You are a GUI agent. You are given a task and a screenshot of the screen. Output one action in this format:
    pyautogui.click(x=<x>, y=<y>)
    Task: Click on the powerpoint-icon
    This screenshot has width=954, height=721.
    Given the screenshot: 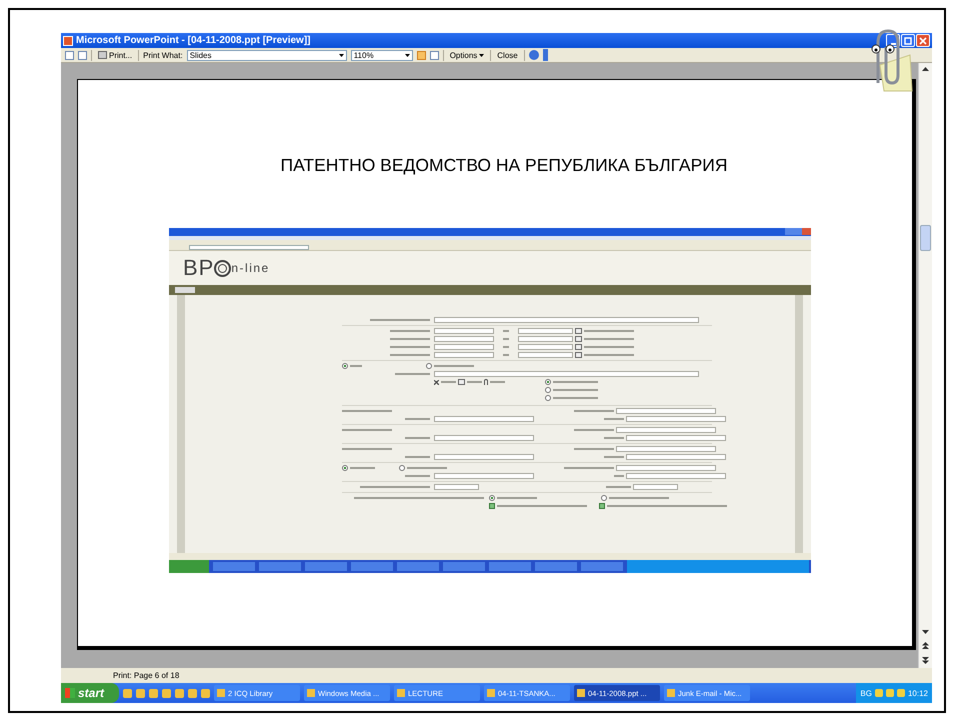 What is the action you would take?
    pyautogui.click(x=68, y=41)
    